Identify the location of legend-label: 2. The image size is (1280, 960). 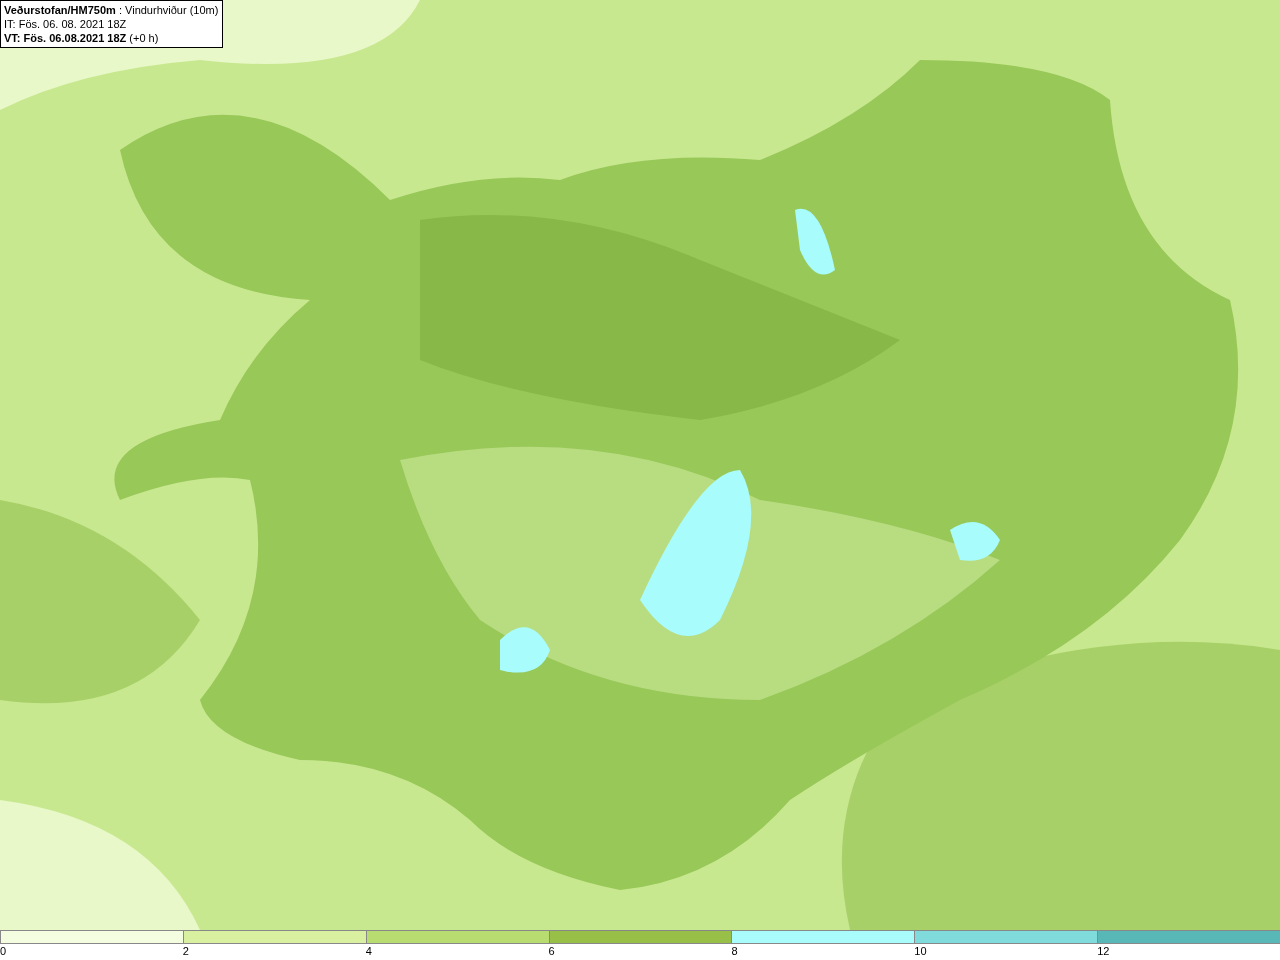
(185, 951).